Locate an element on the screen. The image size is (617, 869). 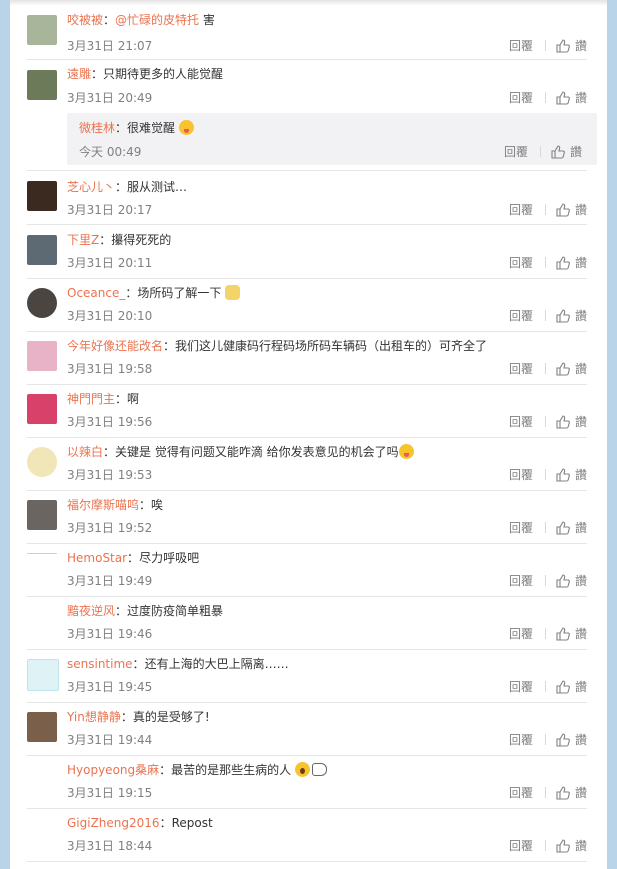
comment-text: 福尔摩斯喵呜：唉 is located at coordinates (115, 505).